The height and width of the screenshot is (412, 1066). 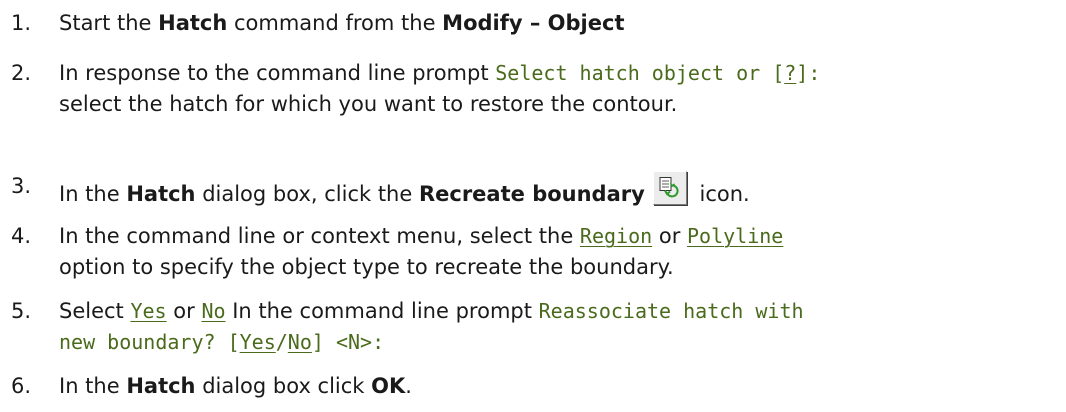 I want to click on prompt-text: /, so click(x=281, y=342).